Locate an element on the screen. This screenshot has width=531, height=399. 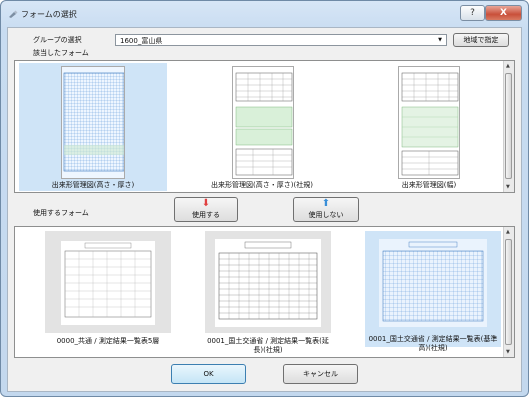
form-caption: 出来形管理図(幅) is located at coordinates (429, 185).